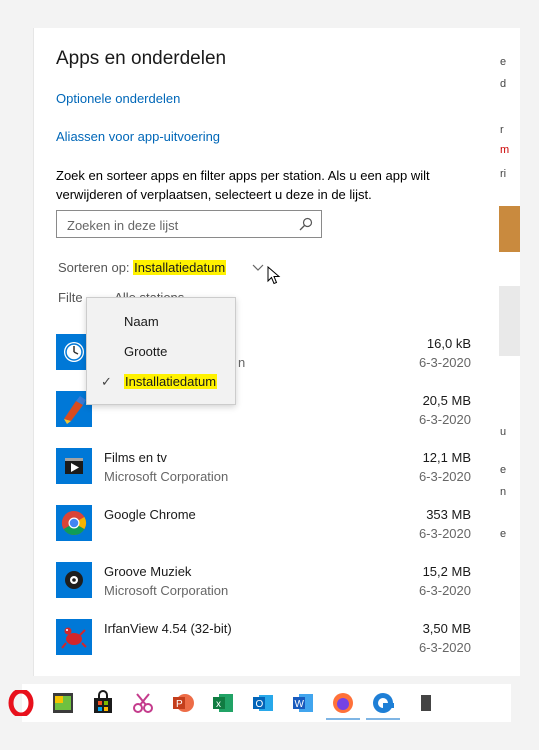 Image resolution: width=539 pixels, height=750 pixels. Describe the element at coordinates (223, 703) in the screenshot. I see `excel-icon: x` at that location.